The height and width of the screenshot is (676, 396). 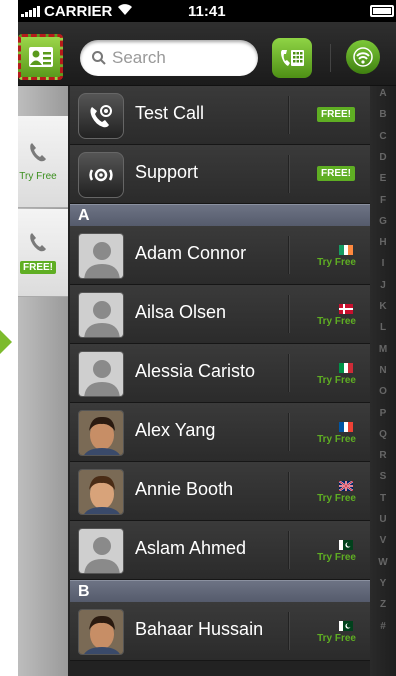 I want to click on wifi-button, so click(x=363, y=57).